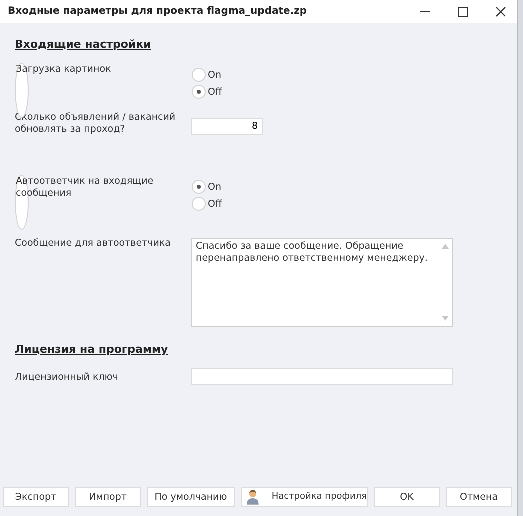  I want to click on field-label: Сообщение для автоответчика, so click(93, 244).